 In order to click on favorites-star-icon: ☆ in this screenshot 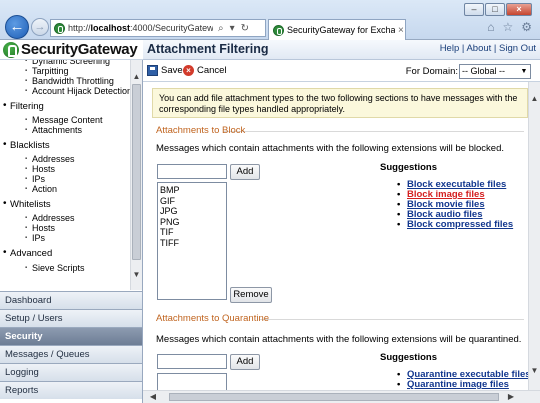, I will do `click(507, 27)`.